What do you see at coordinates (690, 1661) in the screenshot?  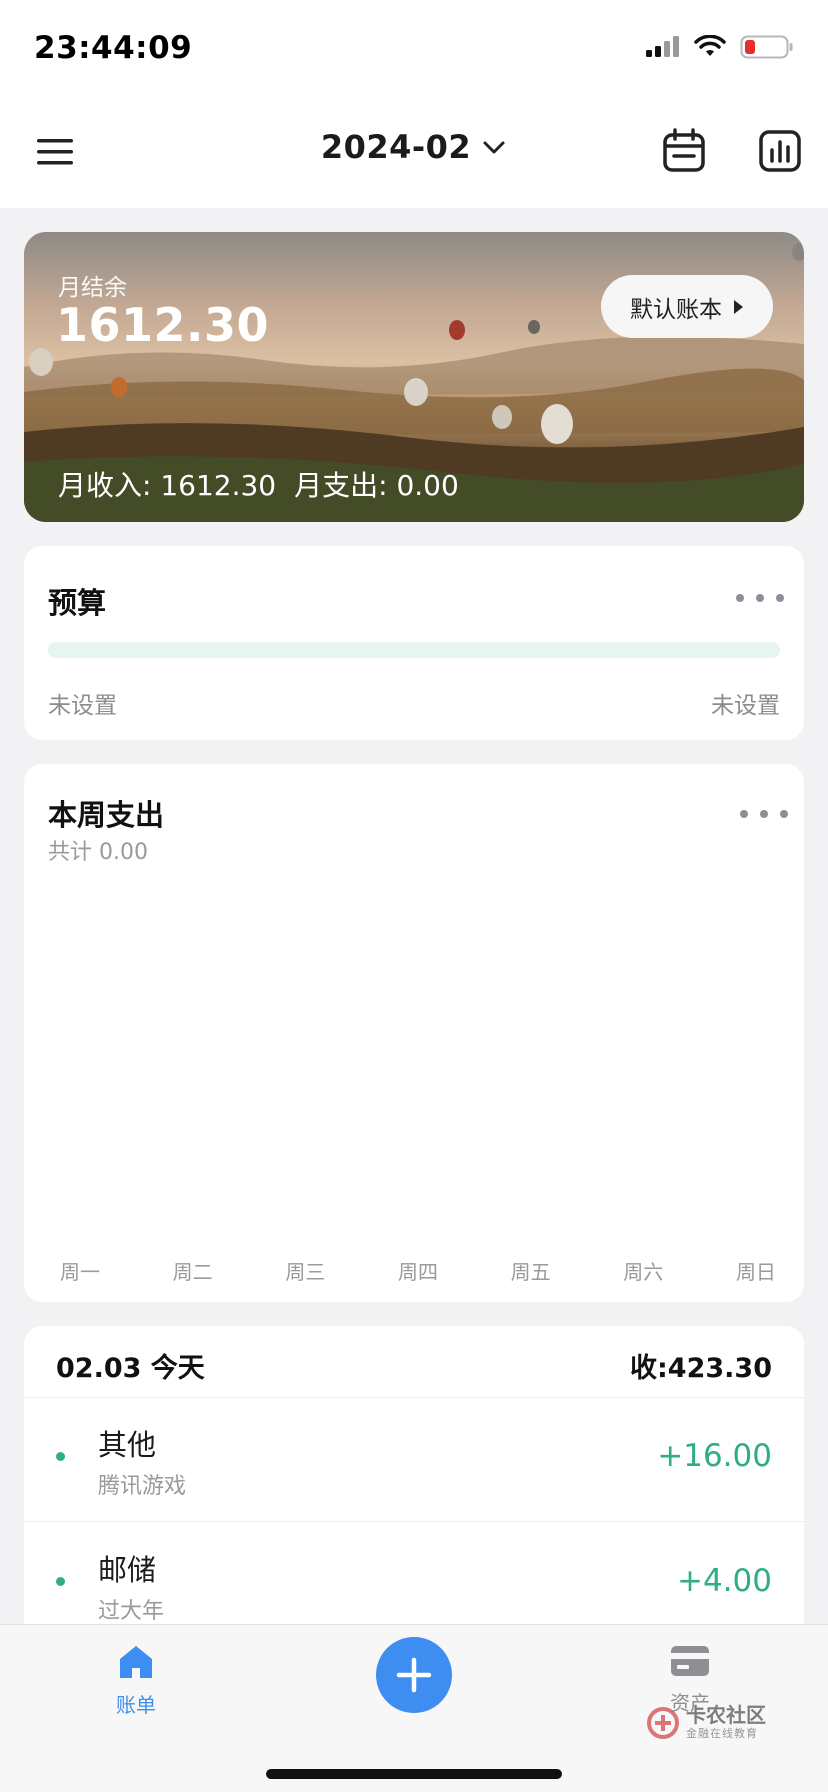 I see `credit-card-icon` at bounding box center [690, 1661].